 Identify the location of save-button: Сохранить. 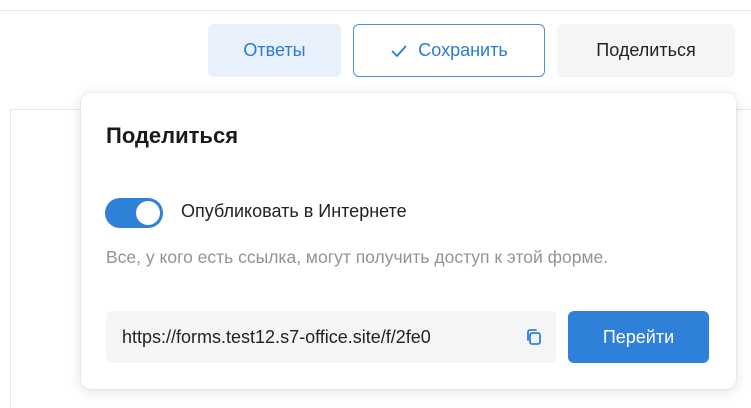
(449, 50).